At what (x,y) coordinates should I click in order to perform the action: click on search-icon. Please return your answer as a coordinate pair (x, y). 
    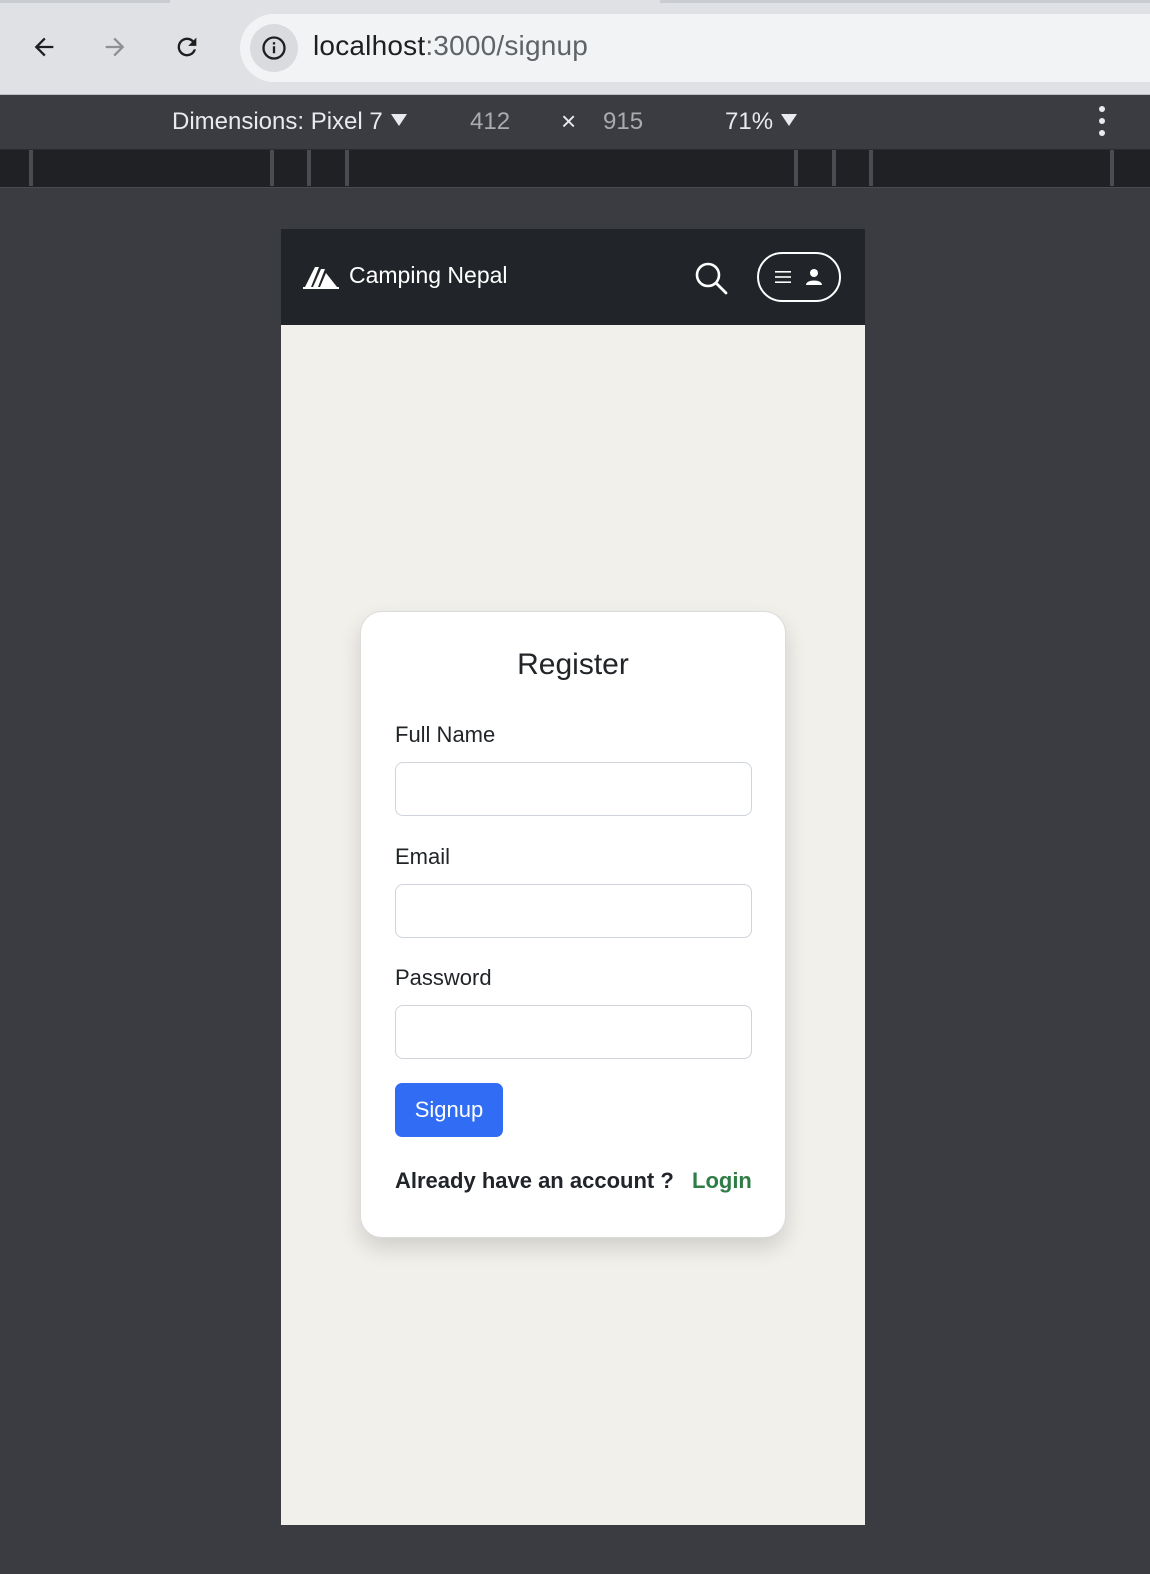
    Looking at the image, I should click on (711, 278).